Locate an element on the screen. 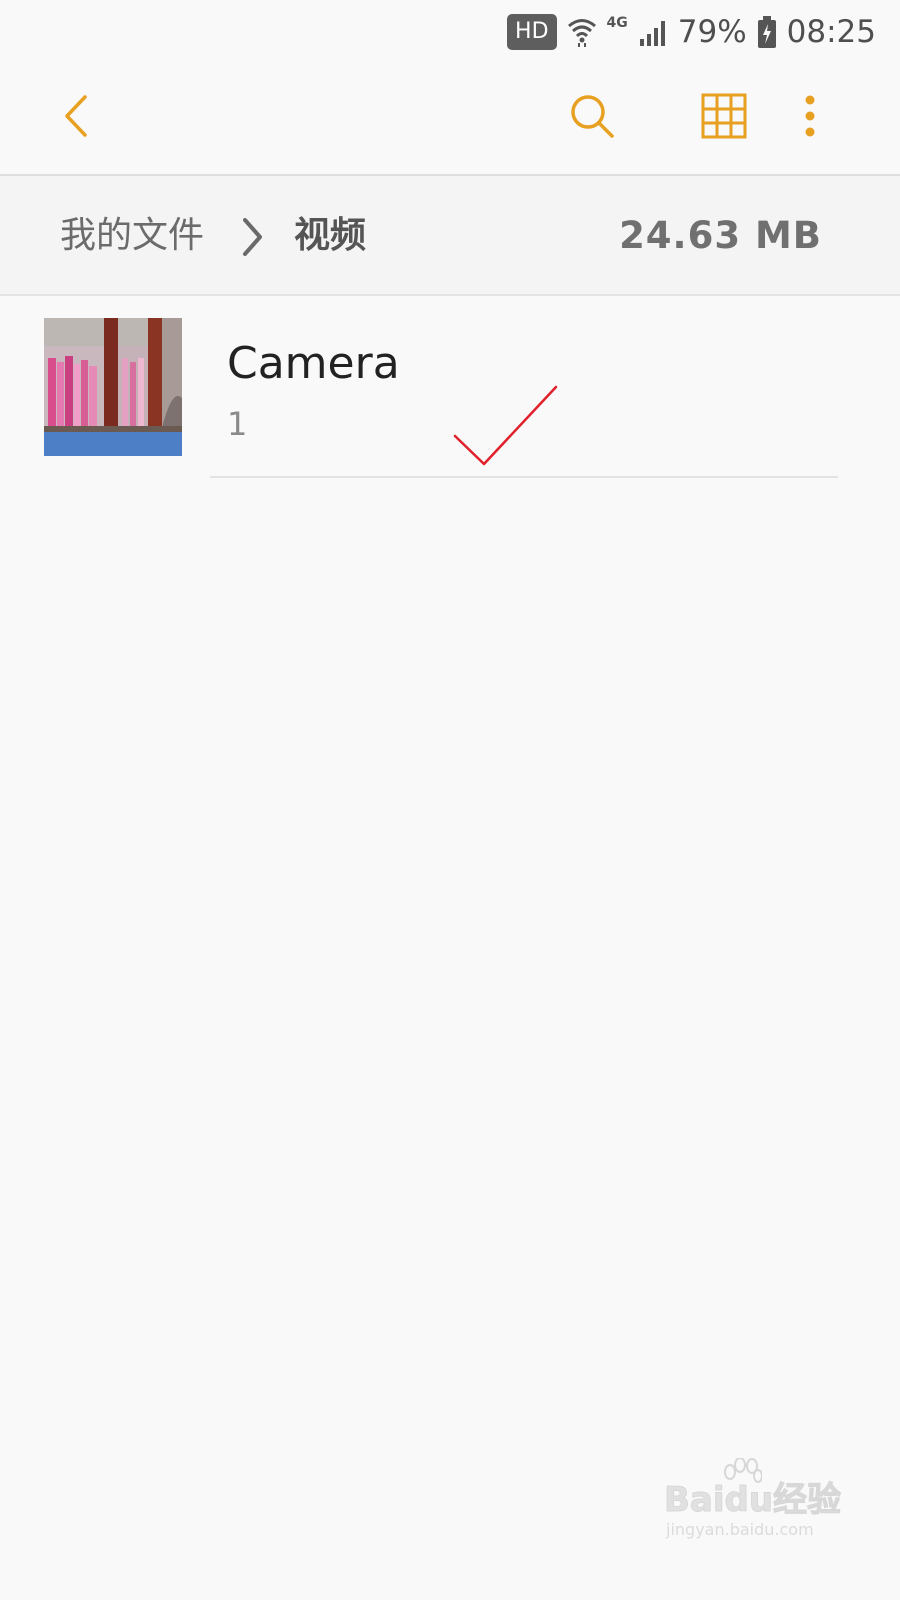 Image resolution: width=900 pixels, height=1600 pixels. folder-name: Camera is located at coordinates (313, 363).